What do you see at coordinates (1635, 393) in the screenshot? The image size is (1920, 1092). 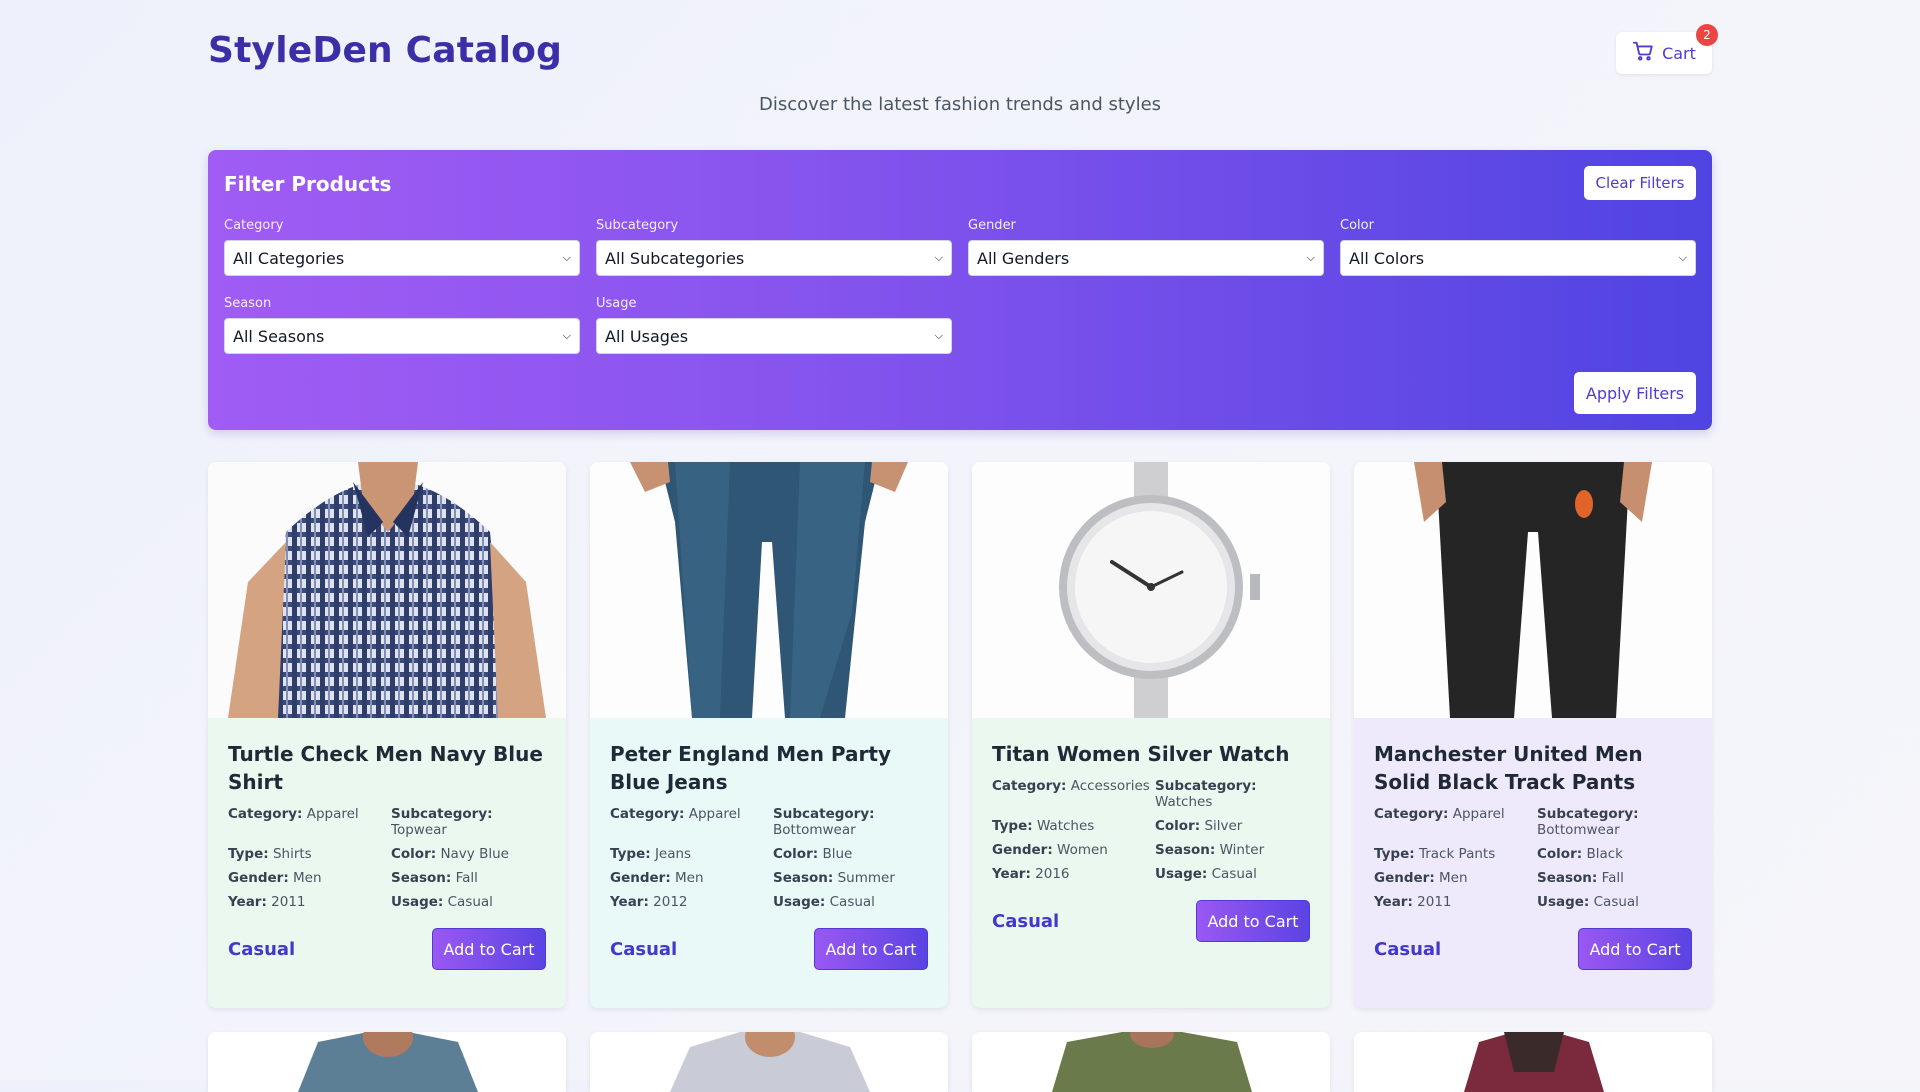 I see `apply-filters-button: Apply Filters` at bounding box center [1635, 393].